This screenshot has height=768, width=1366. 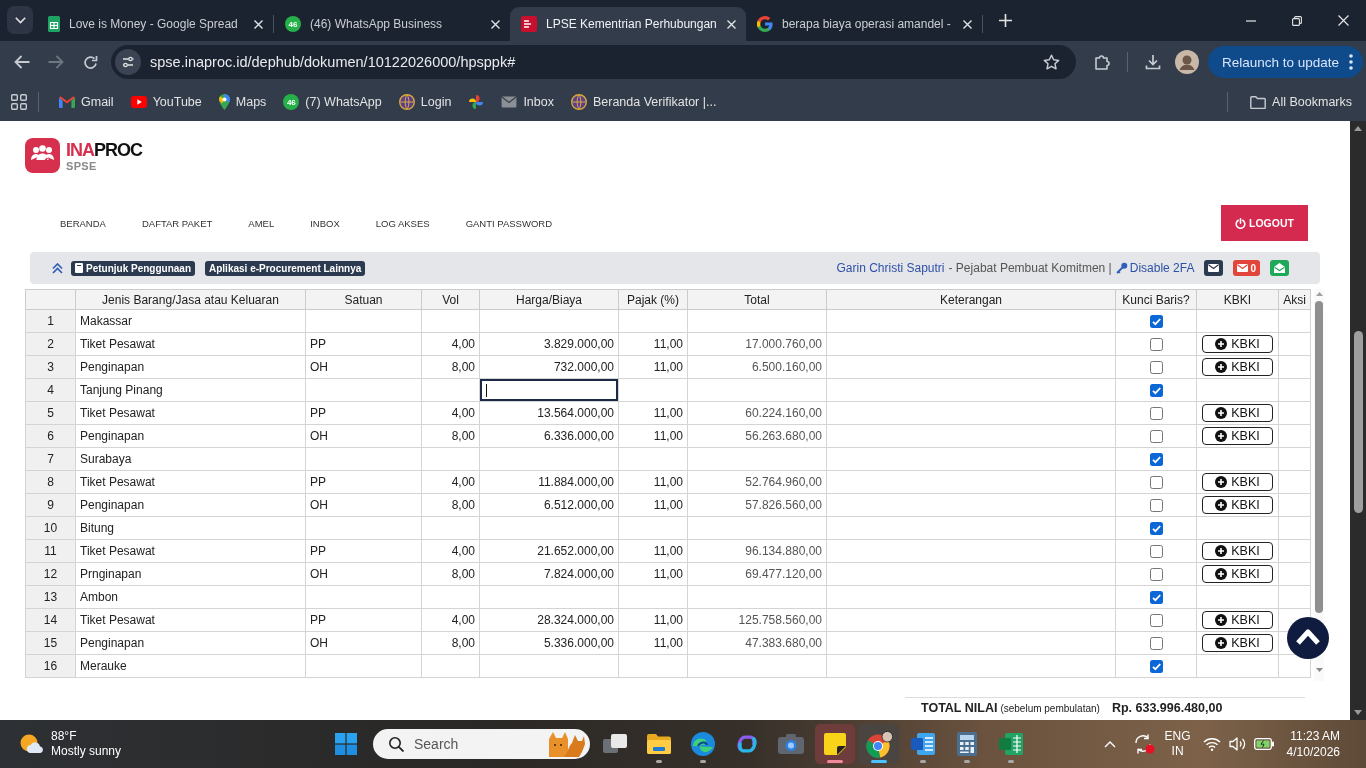 I want to click on nav-link: DAFTAR PAKET, so click(x=177, y=223).